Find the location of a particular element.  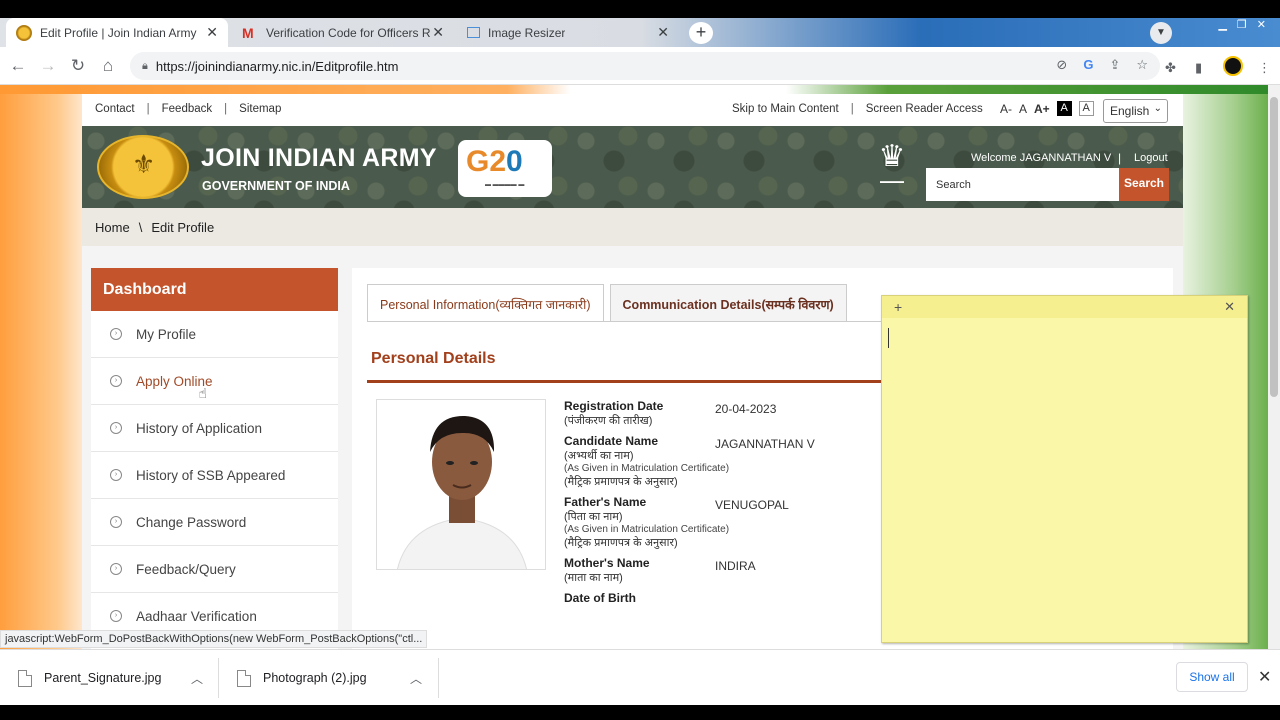

logout-link: Logout is located at coordinates (1151, 158).